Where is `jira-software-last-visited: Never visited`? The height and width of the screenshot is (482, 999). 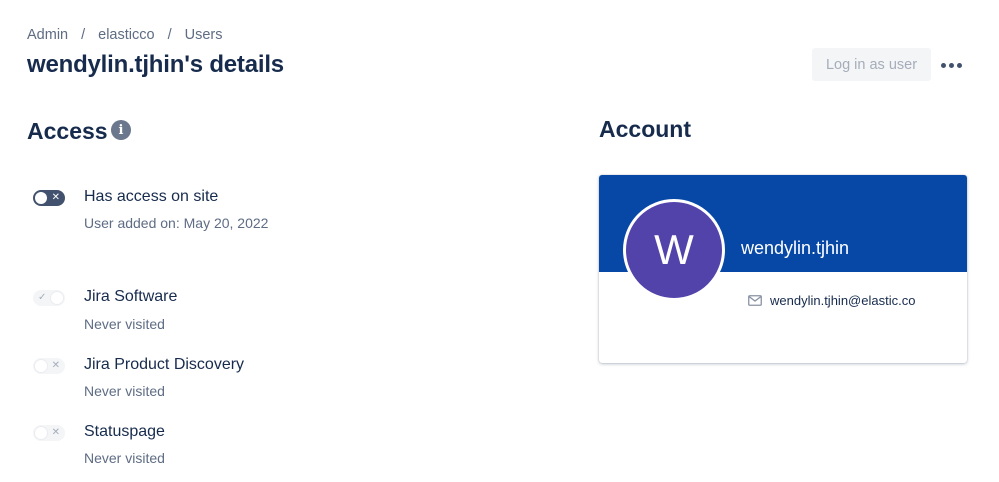 jira-software-last-visited: Never visited is located at coordinates (124, 324).